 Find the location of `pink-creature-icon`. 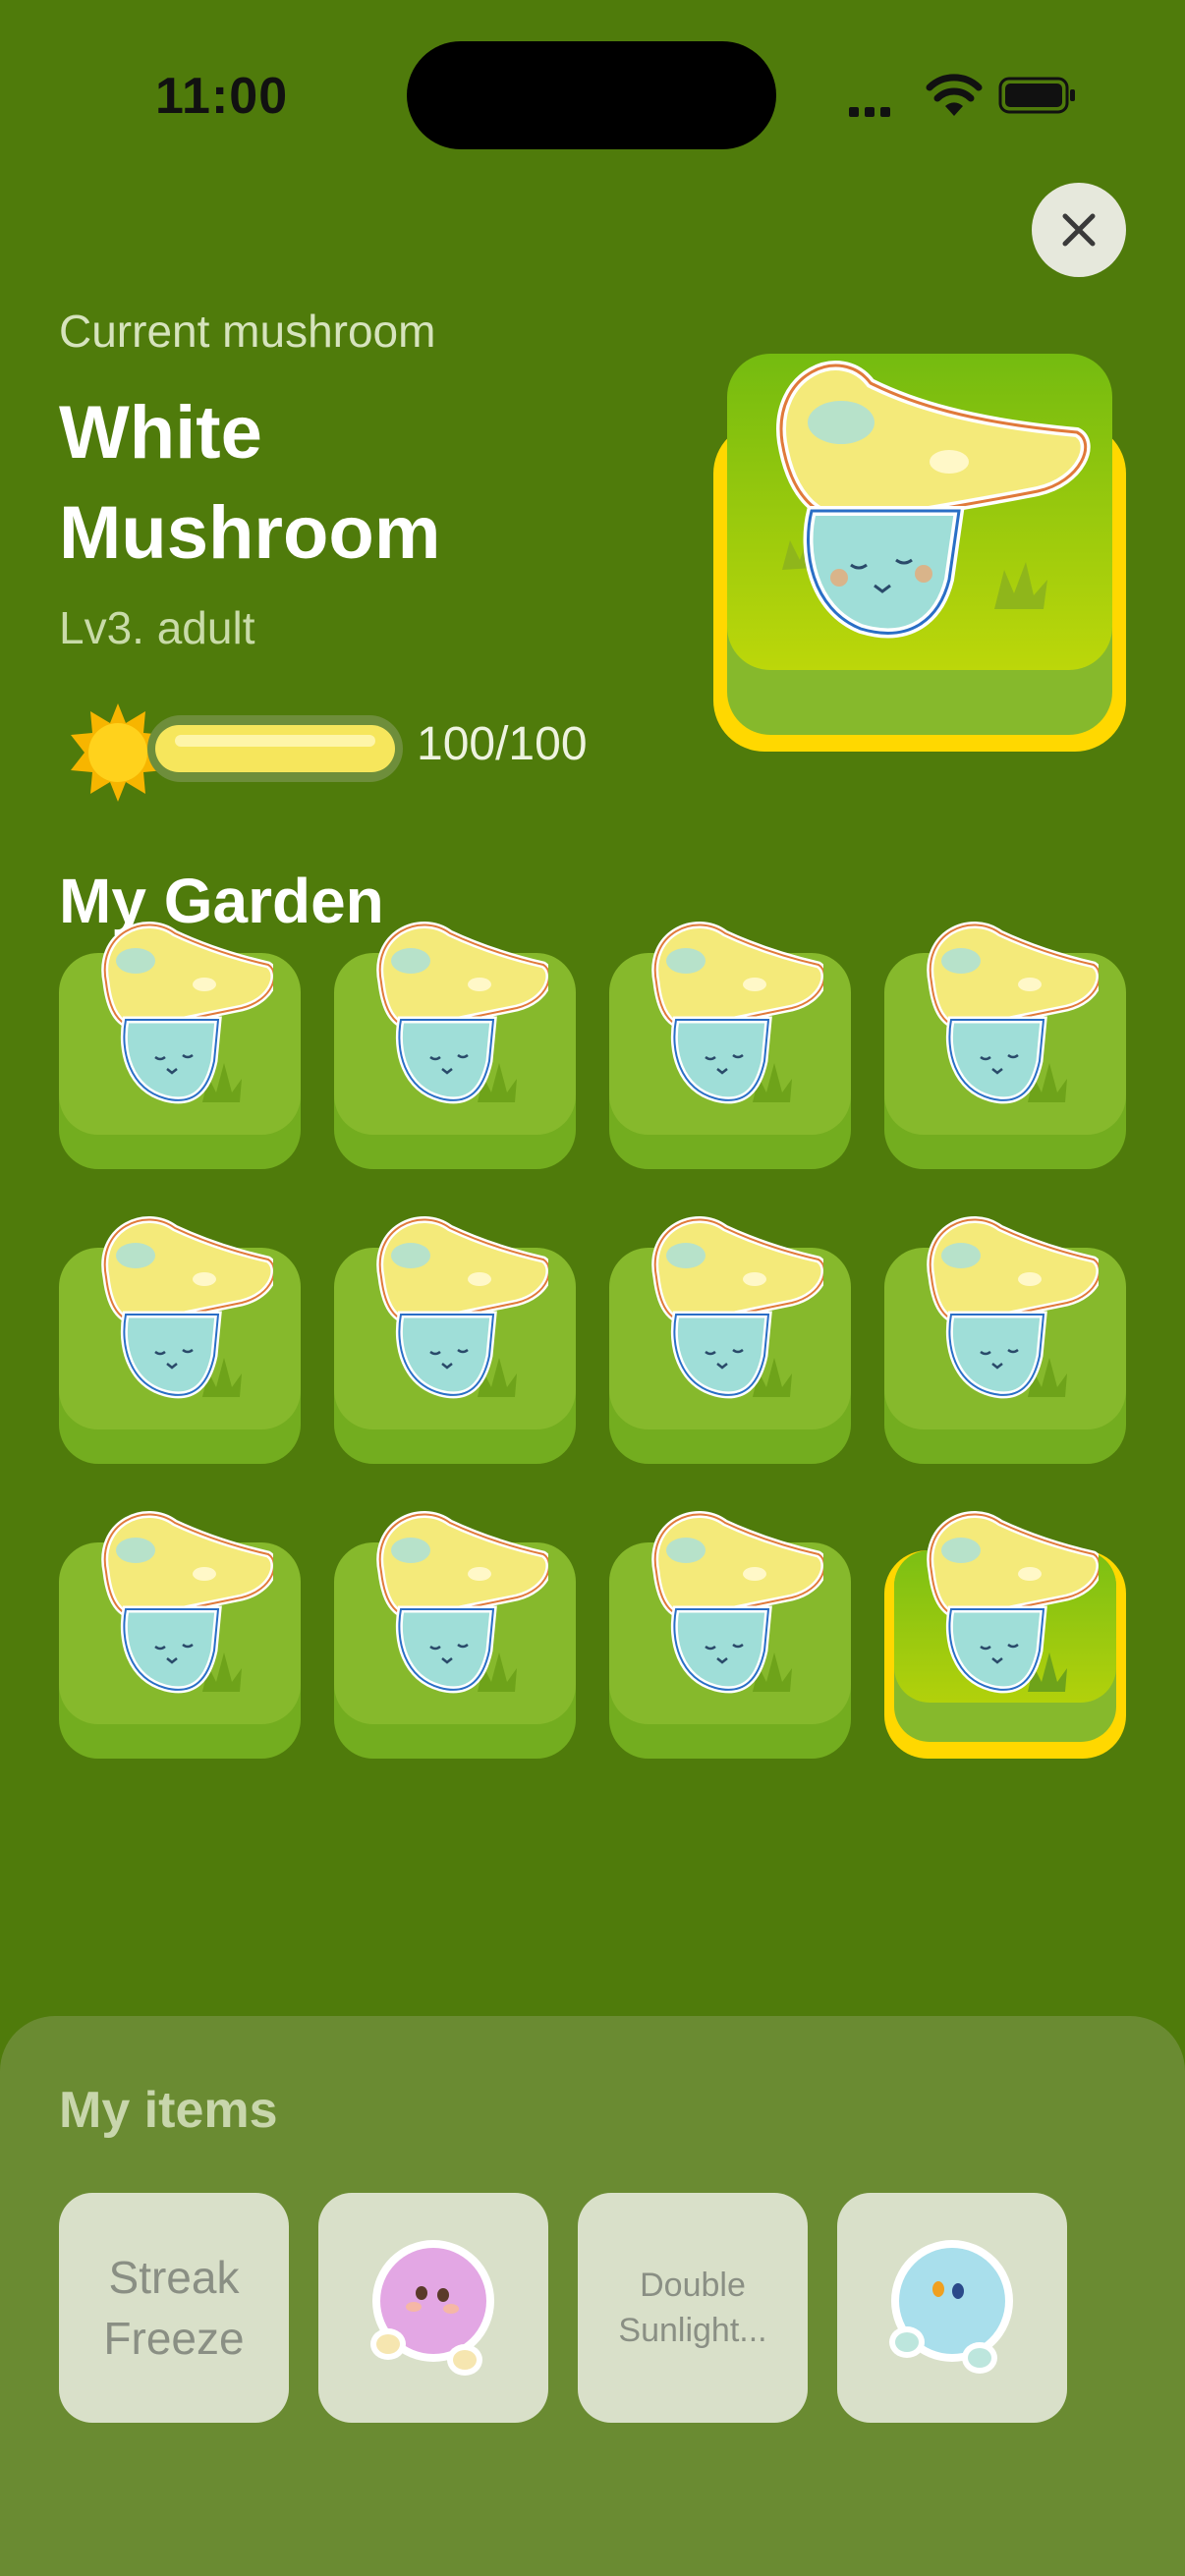

pink-creature-icon is located at coordinates (432, 2308).